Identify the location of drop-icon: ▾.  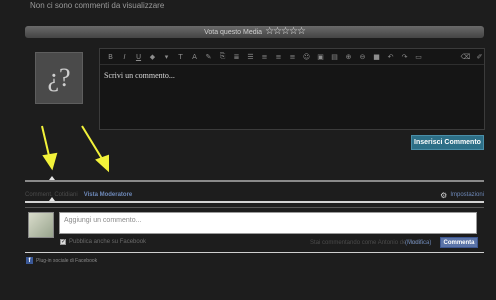
(166, 56).